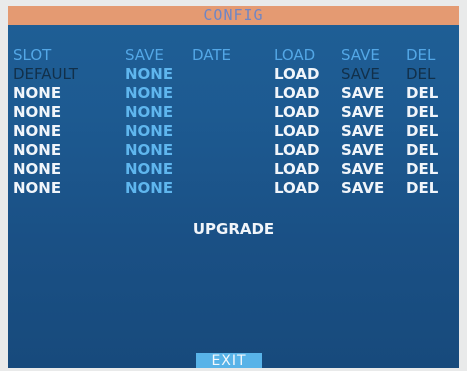 The image size is (467, 371). I want to click on column-header-load: LOAD, so click(295, 55).